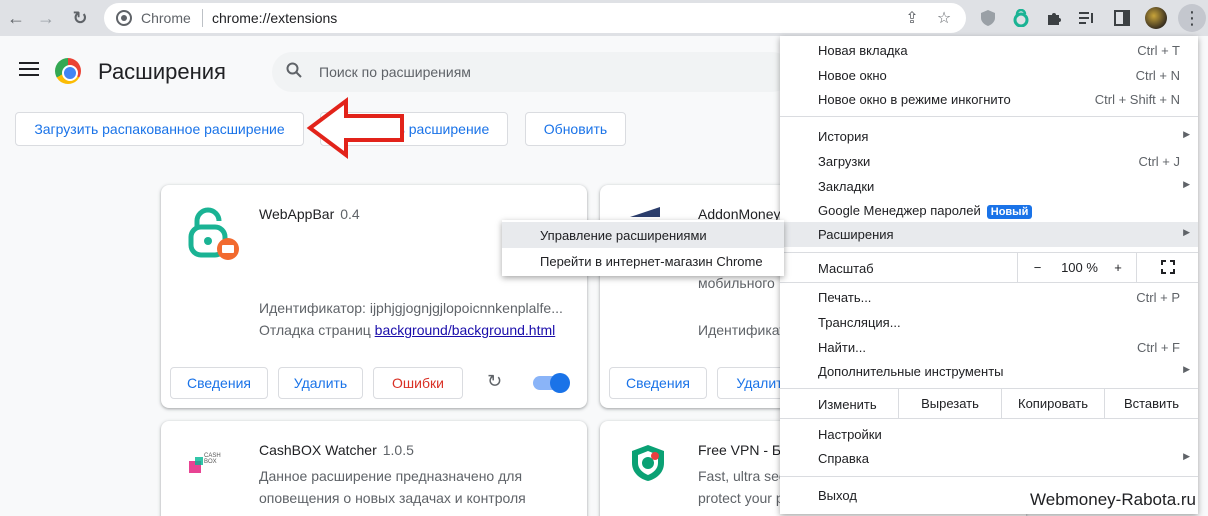  What do you see at coordinates (465, 330) in the screenshot?
I see `background-page-link: background/background.html` at bounding box center [465, 330].